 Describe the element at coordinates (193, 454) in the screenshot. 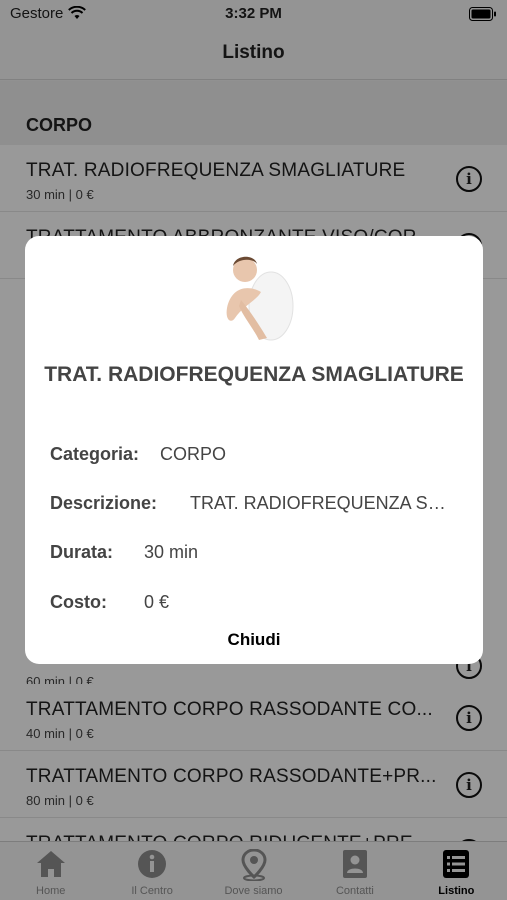

I see `category-value: CORPO` at that location.